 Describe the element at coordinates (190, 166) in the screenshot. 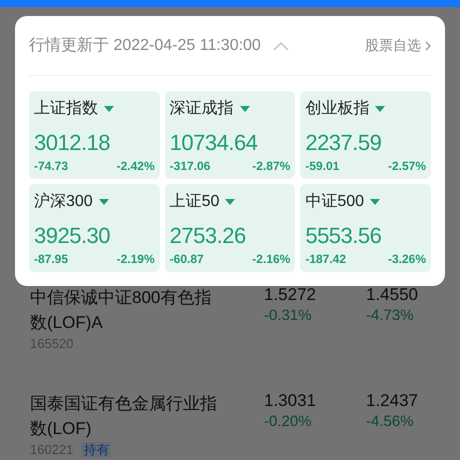

I see `index-change: -317.06` at that location.